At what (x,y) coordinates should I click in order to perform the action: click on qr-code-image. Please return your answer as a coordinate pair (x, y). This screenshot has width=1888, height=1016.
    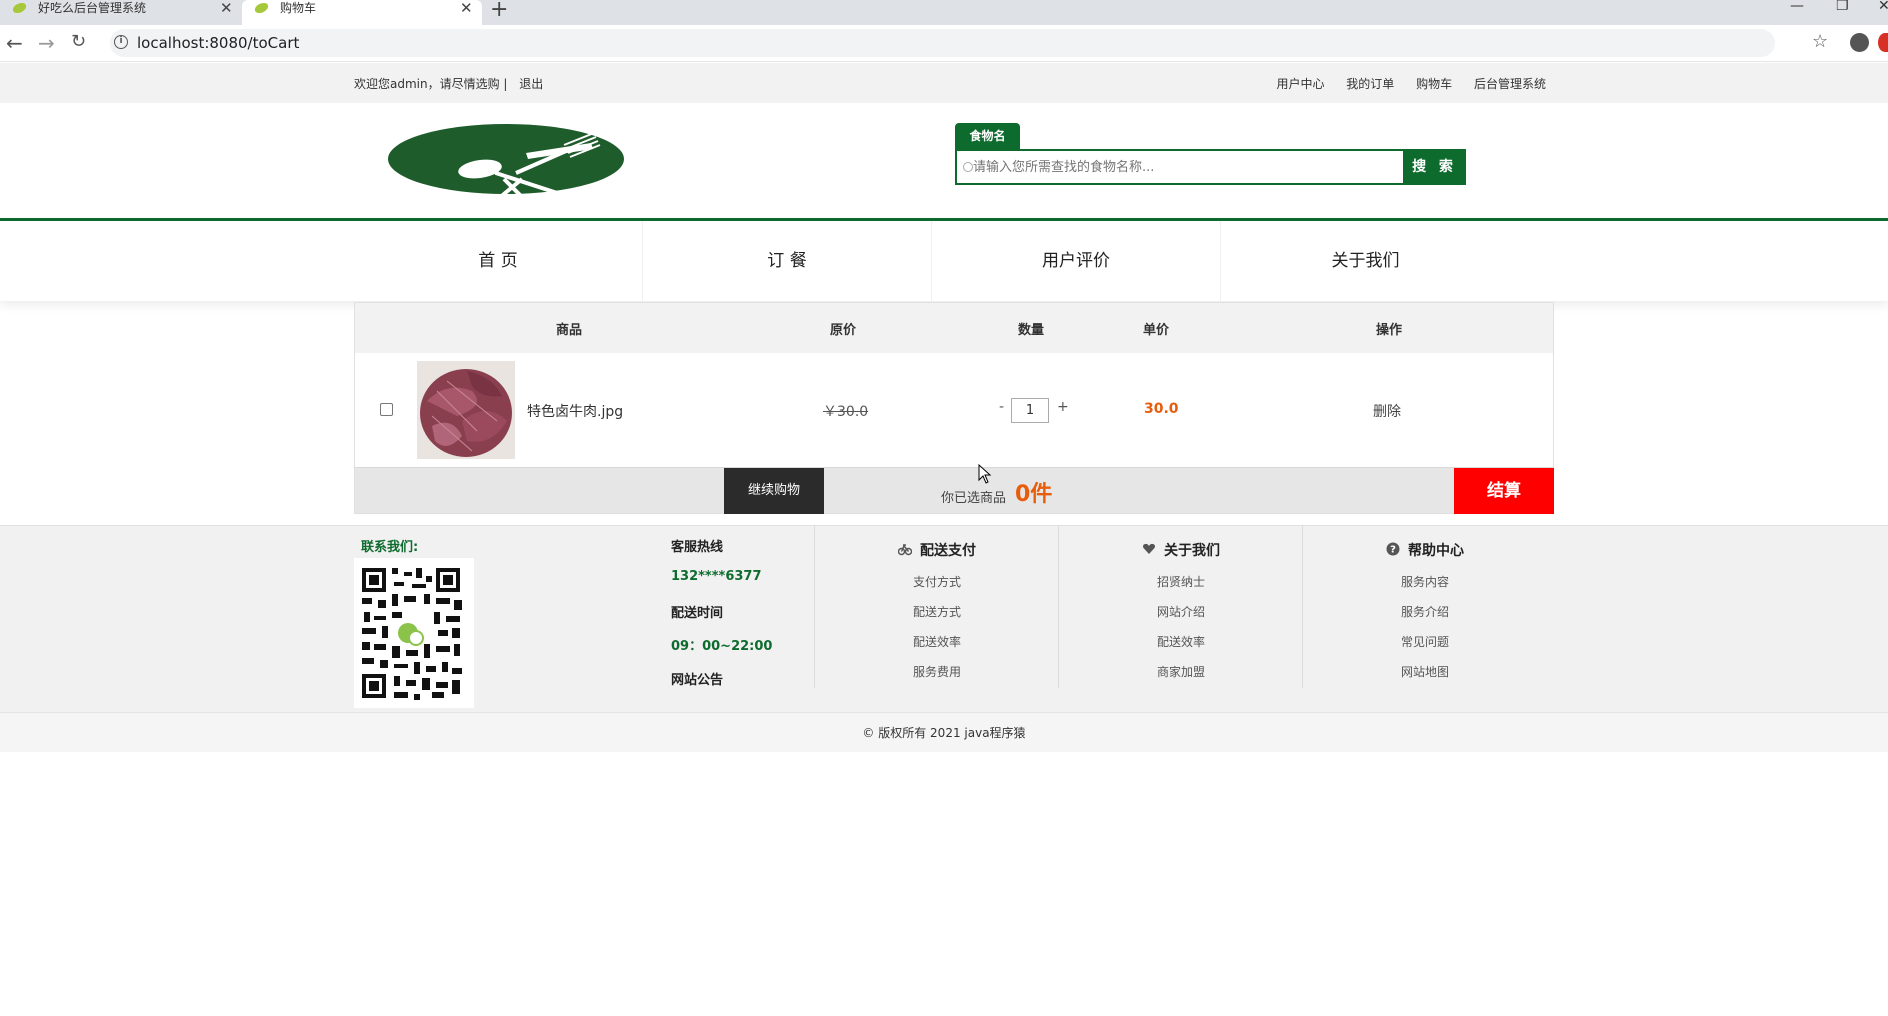
    Looking at the image, I should click on (414, 633).